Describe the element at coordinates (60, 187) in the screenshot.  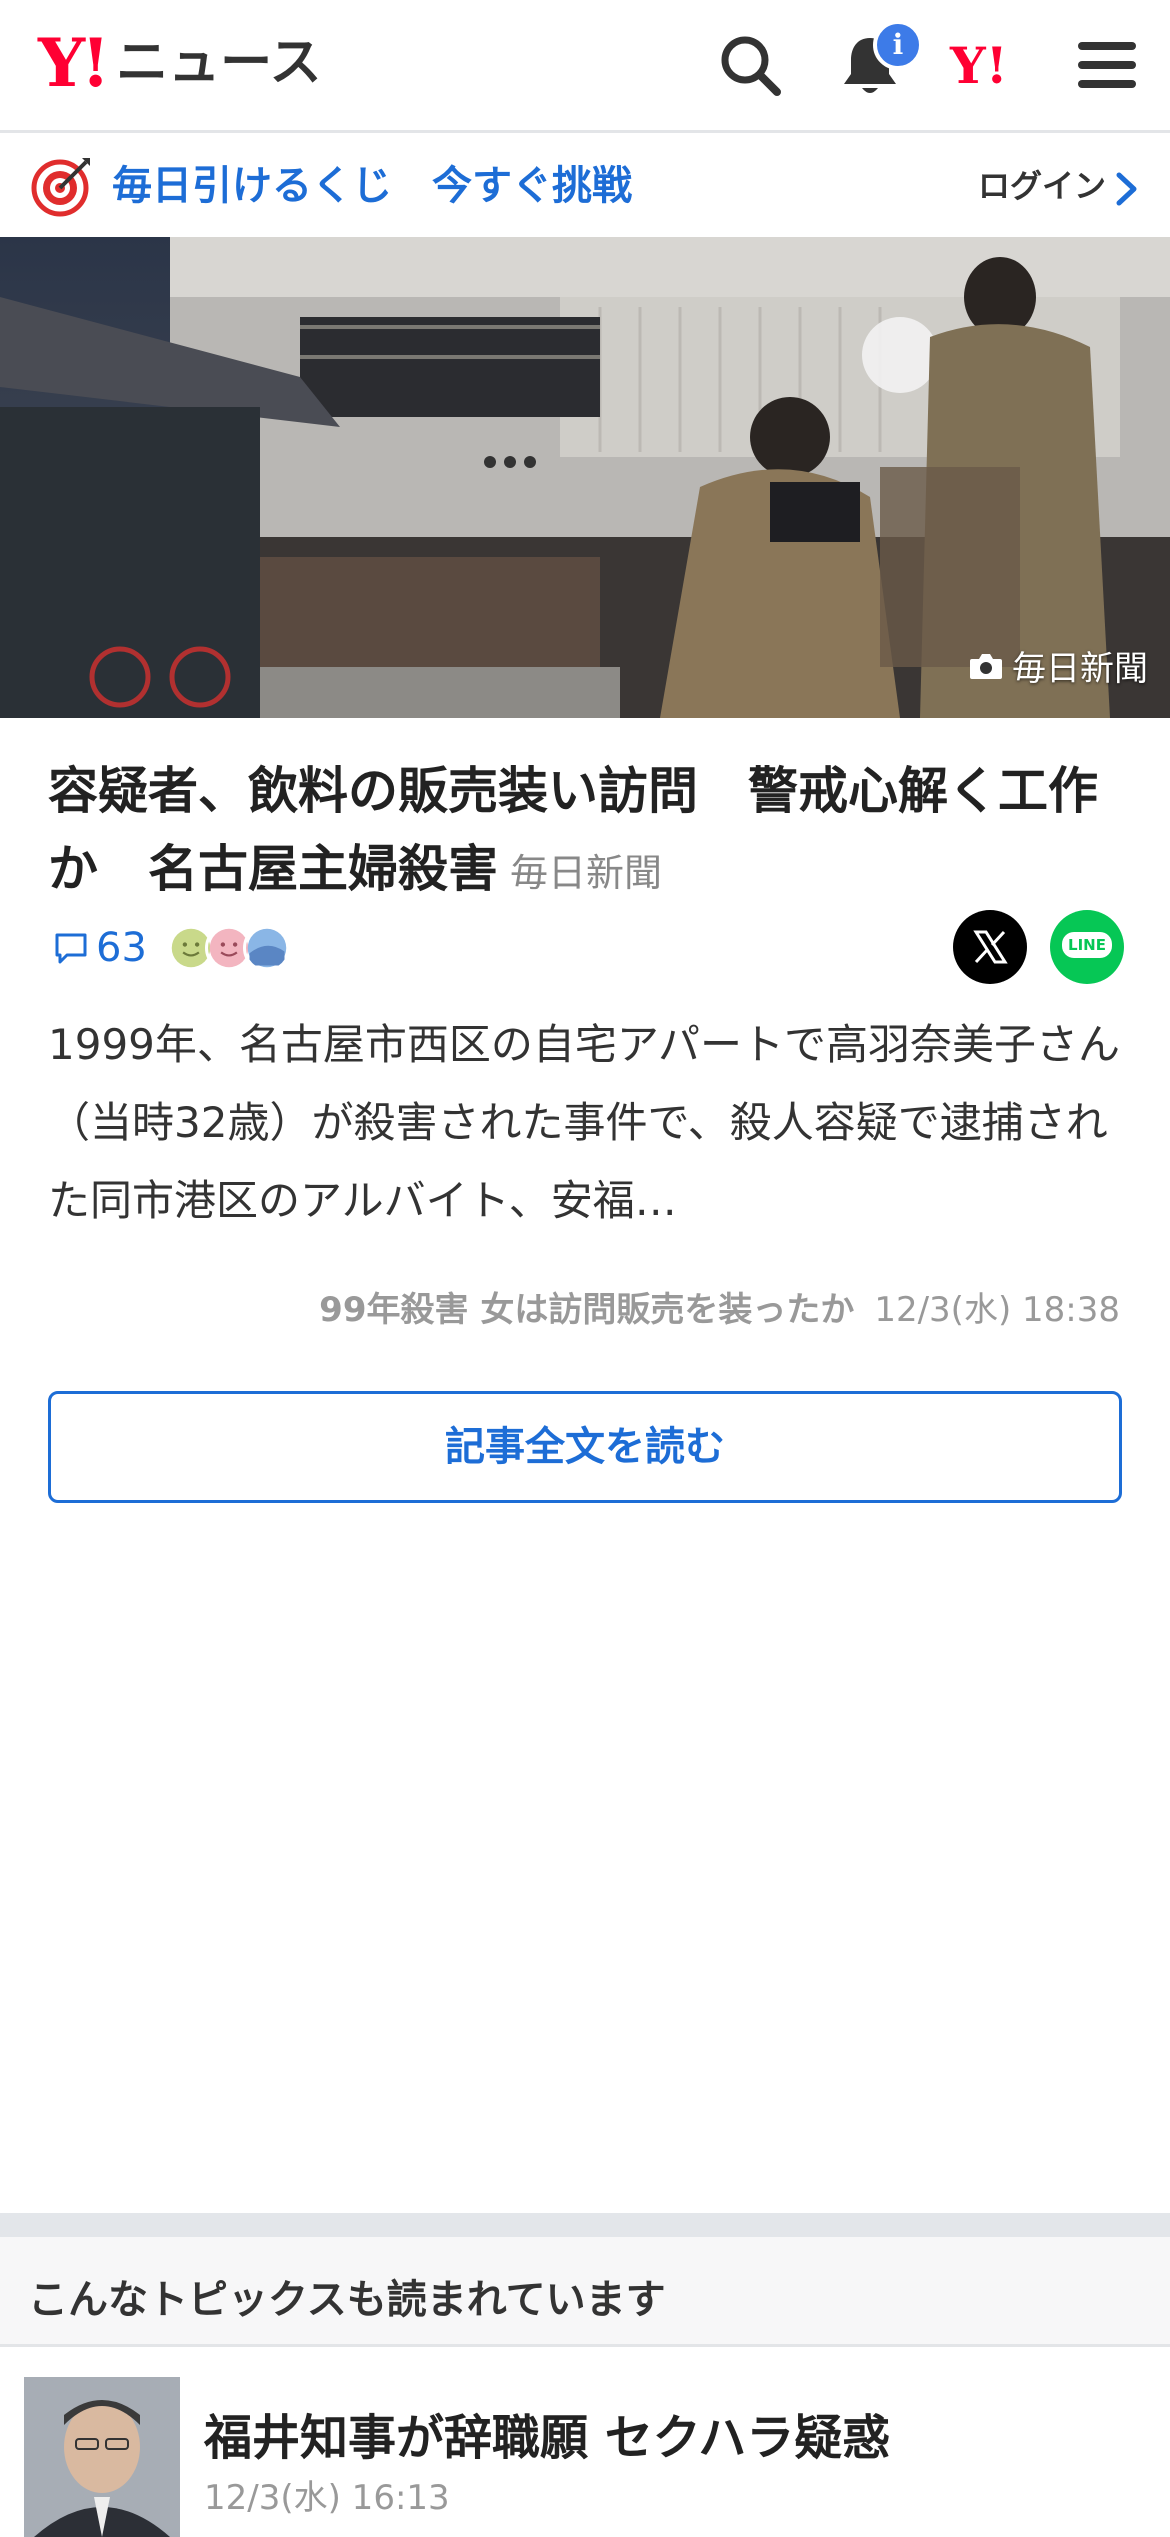
I see `target-icon` at that location.